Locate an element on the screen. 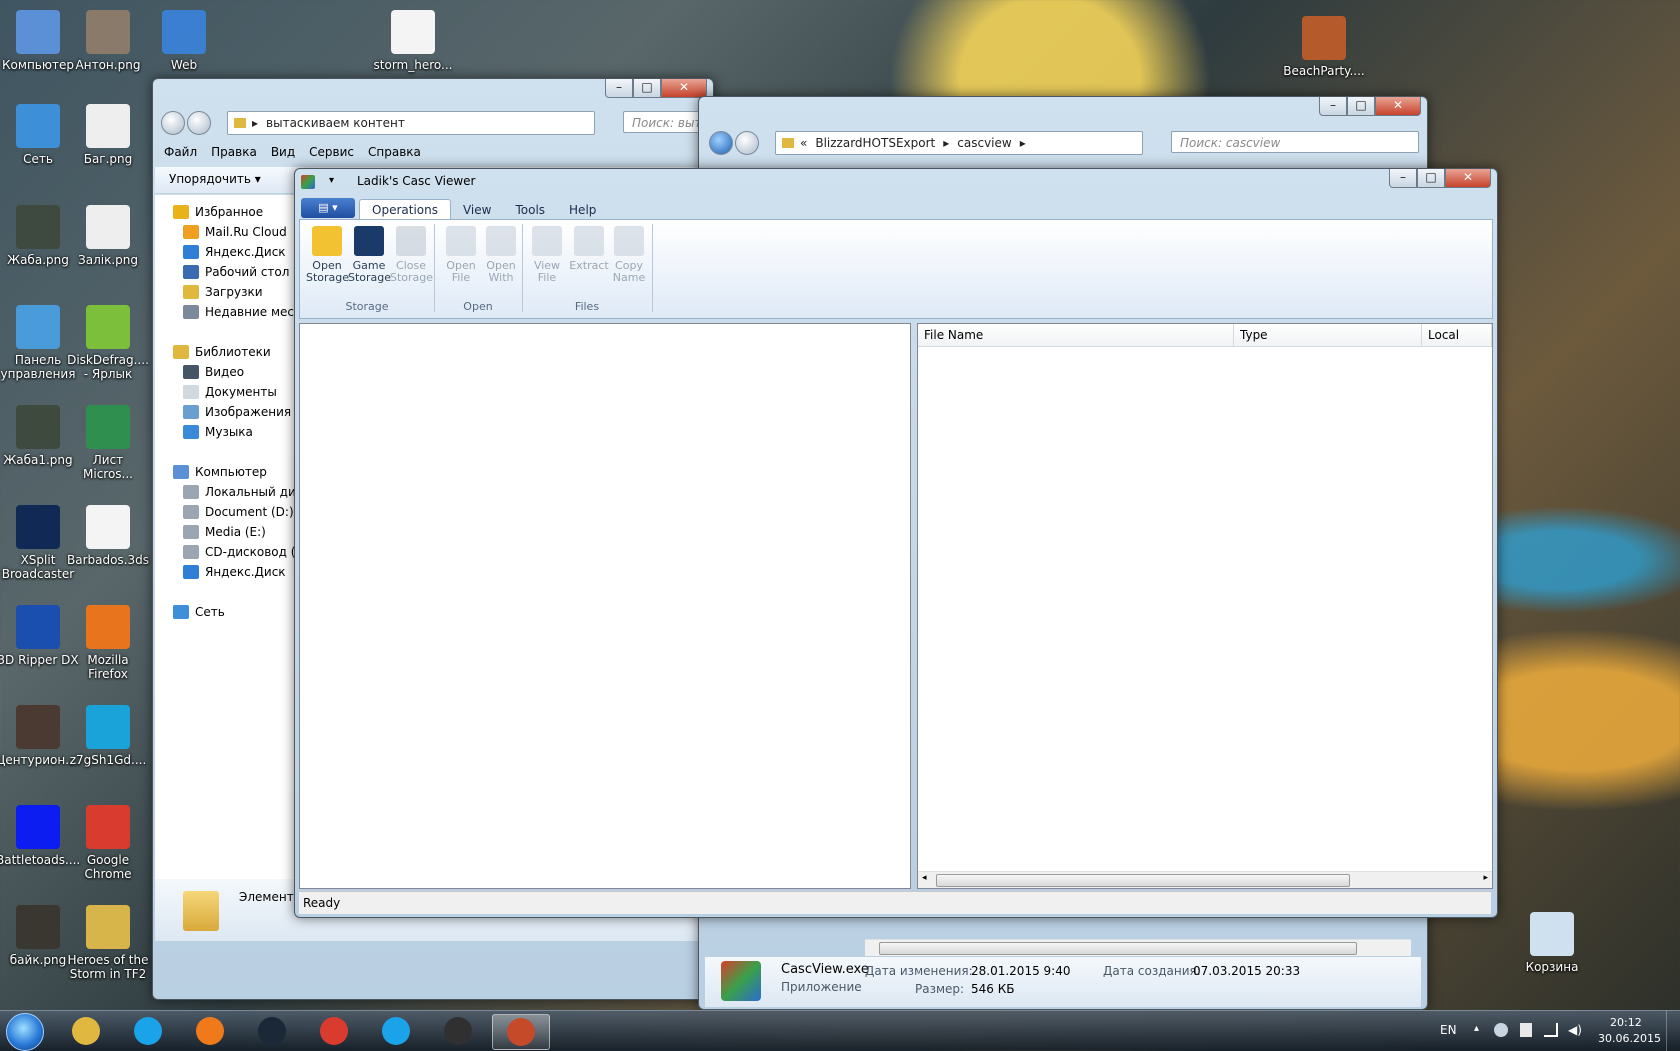  horizontal-scrollbar: ◂ ▸ is located at coordinates (1205, 879).